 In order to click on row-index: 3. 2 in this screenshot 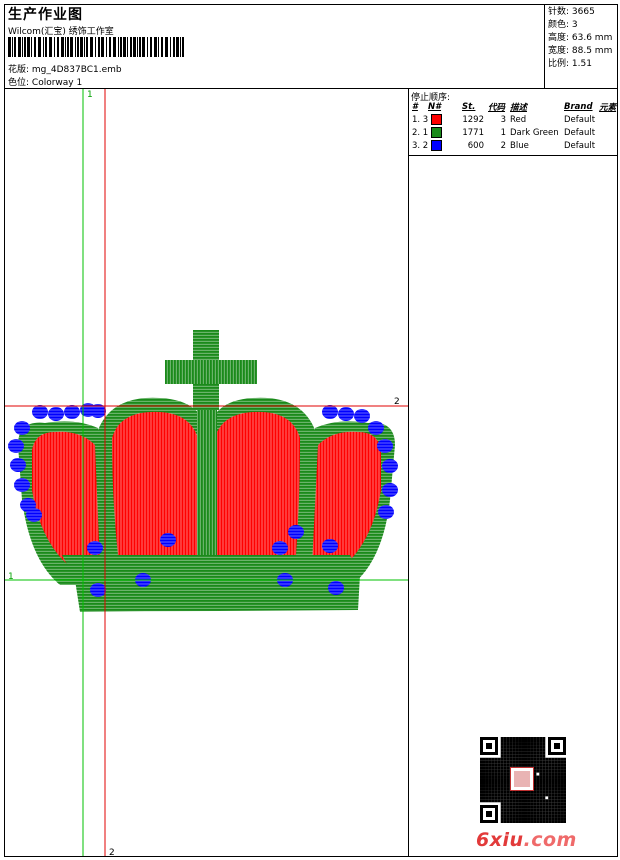, I will do `click(435, 145)`.